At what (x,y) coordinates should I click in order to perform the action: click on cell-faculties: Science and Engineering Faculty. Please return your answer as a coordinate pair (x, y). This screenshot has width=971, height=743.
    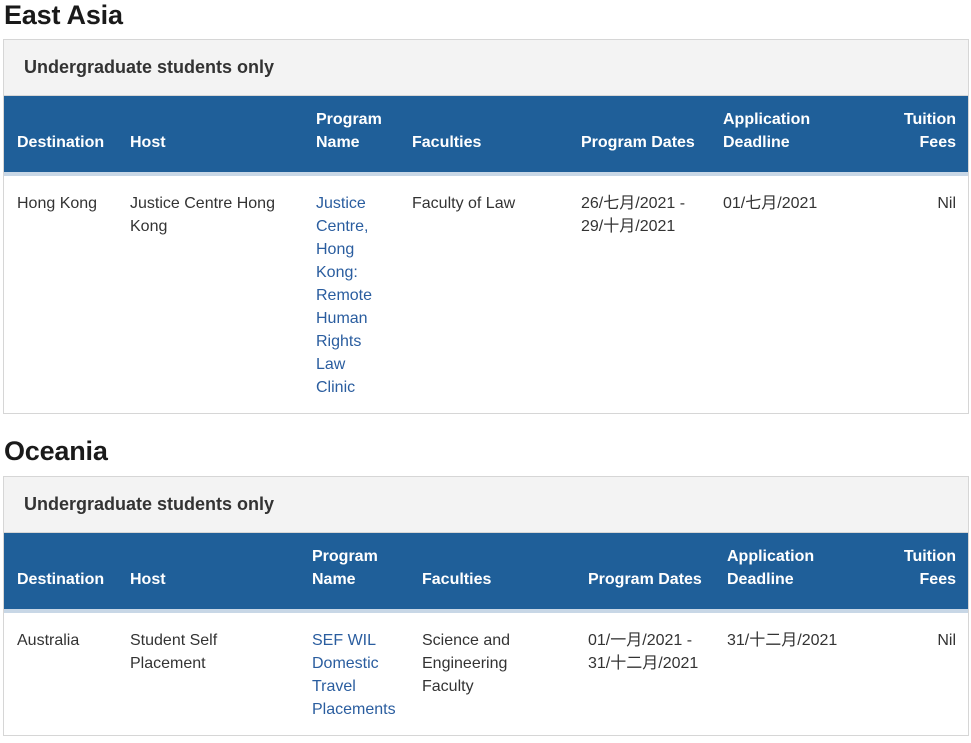
    Looking at the image, I should click on (466, 663).